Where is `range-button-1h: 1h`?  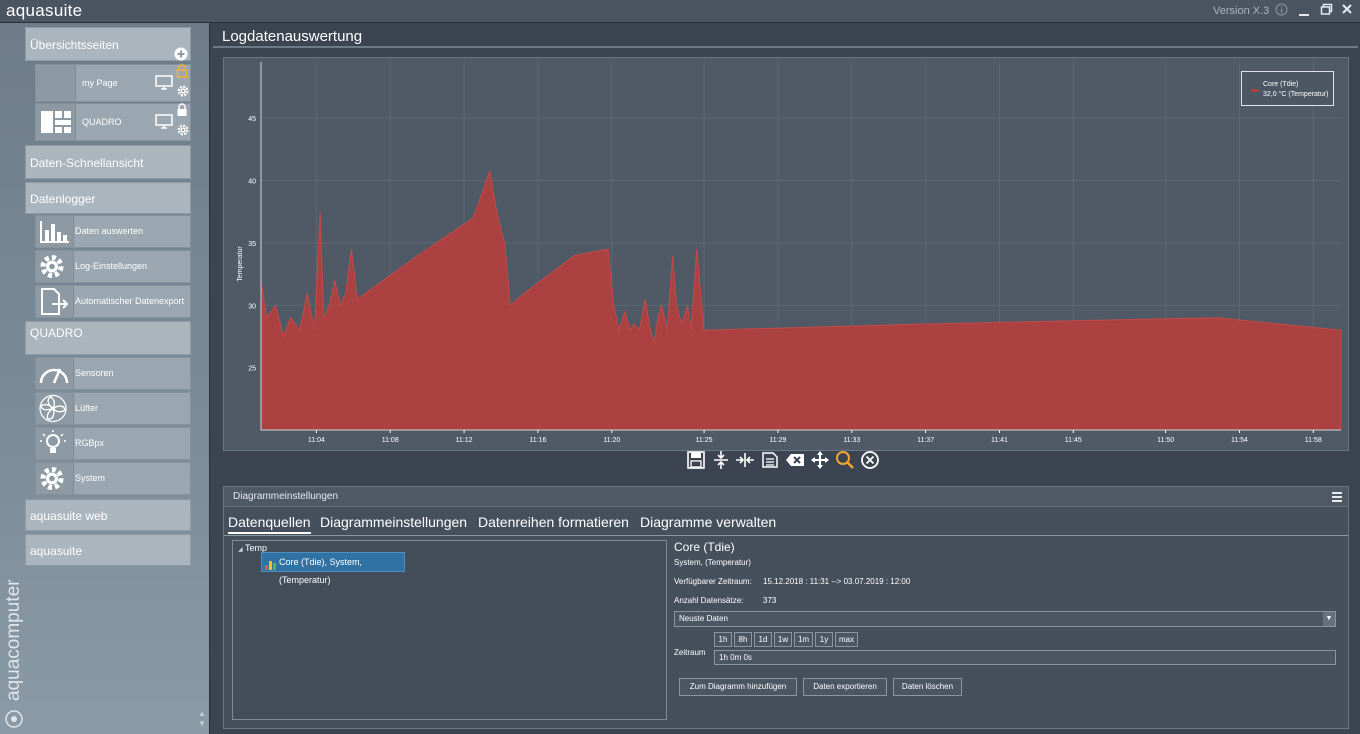
range-button-1h: 1h is located at coordinates (723, 639).